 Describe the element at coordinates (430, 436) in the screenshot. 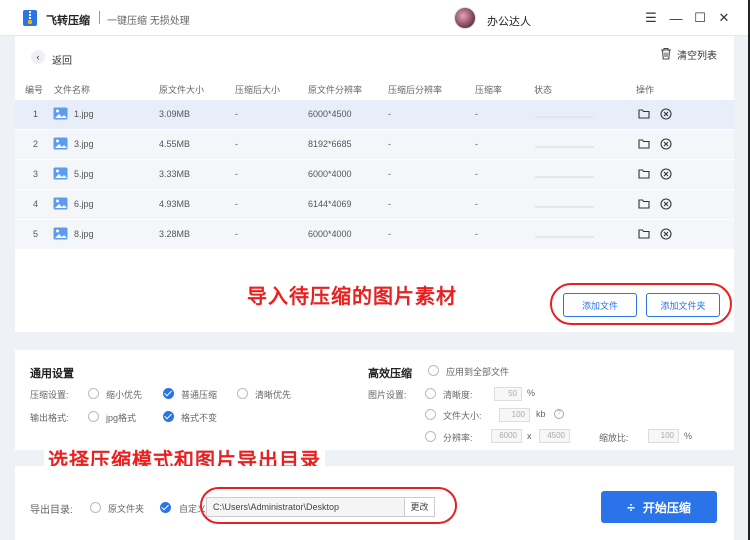

I see `resolution-radio` at that location.